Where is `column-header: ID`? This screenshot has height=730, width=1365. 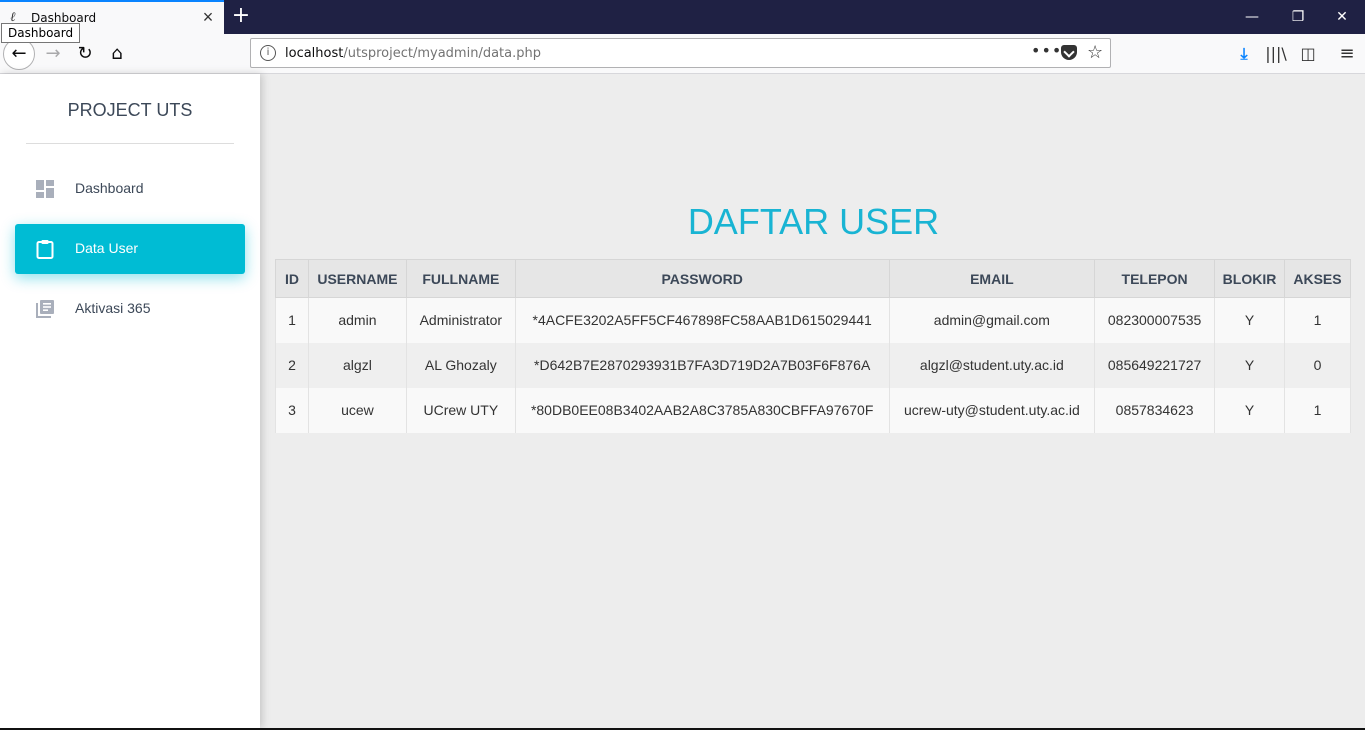 column-header: ID is located at coordinates (292, 278).